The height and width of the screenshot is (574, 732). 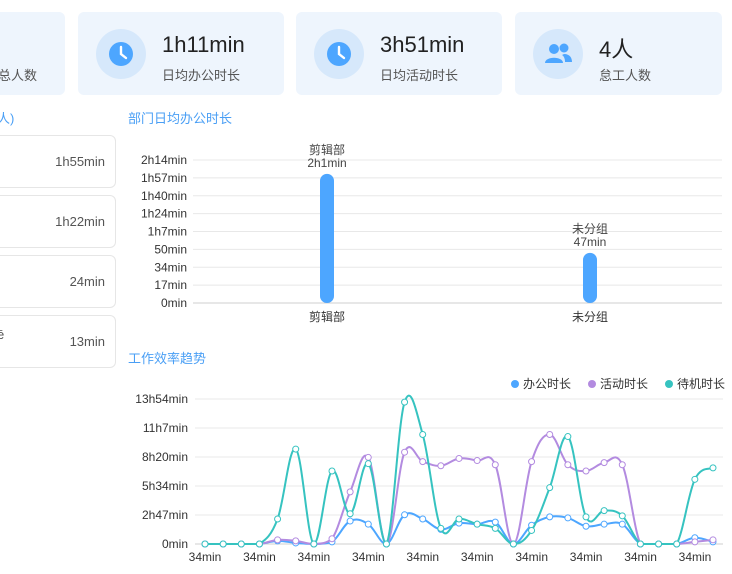 What do you see at coordinates (590, 317) in the screenshot?
I see `x-tick-label: 未分组` at bounding box center [590, 317].